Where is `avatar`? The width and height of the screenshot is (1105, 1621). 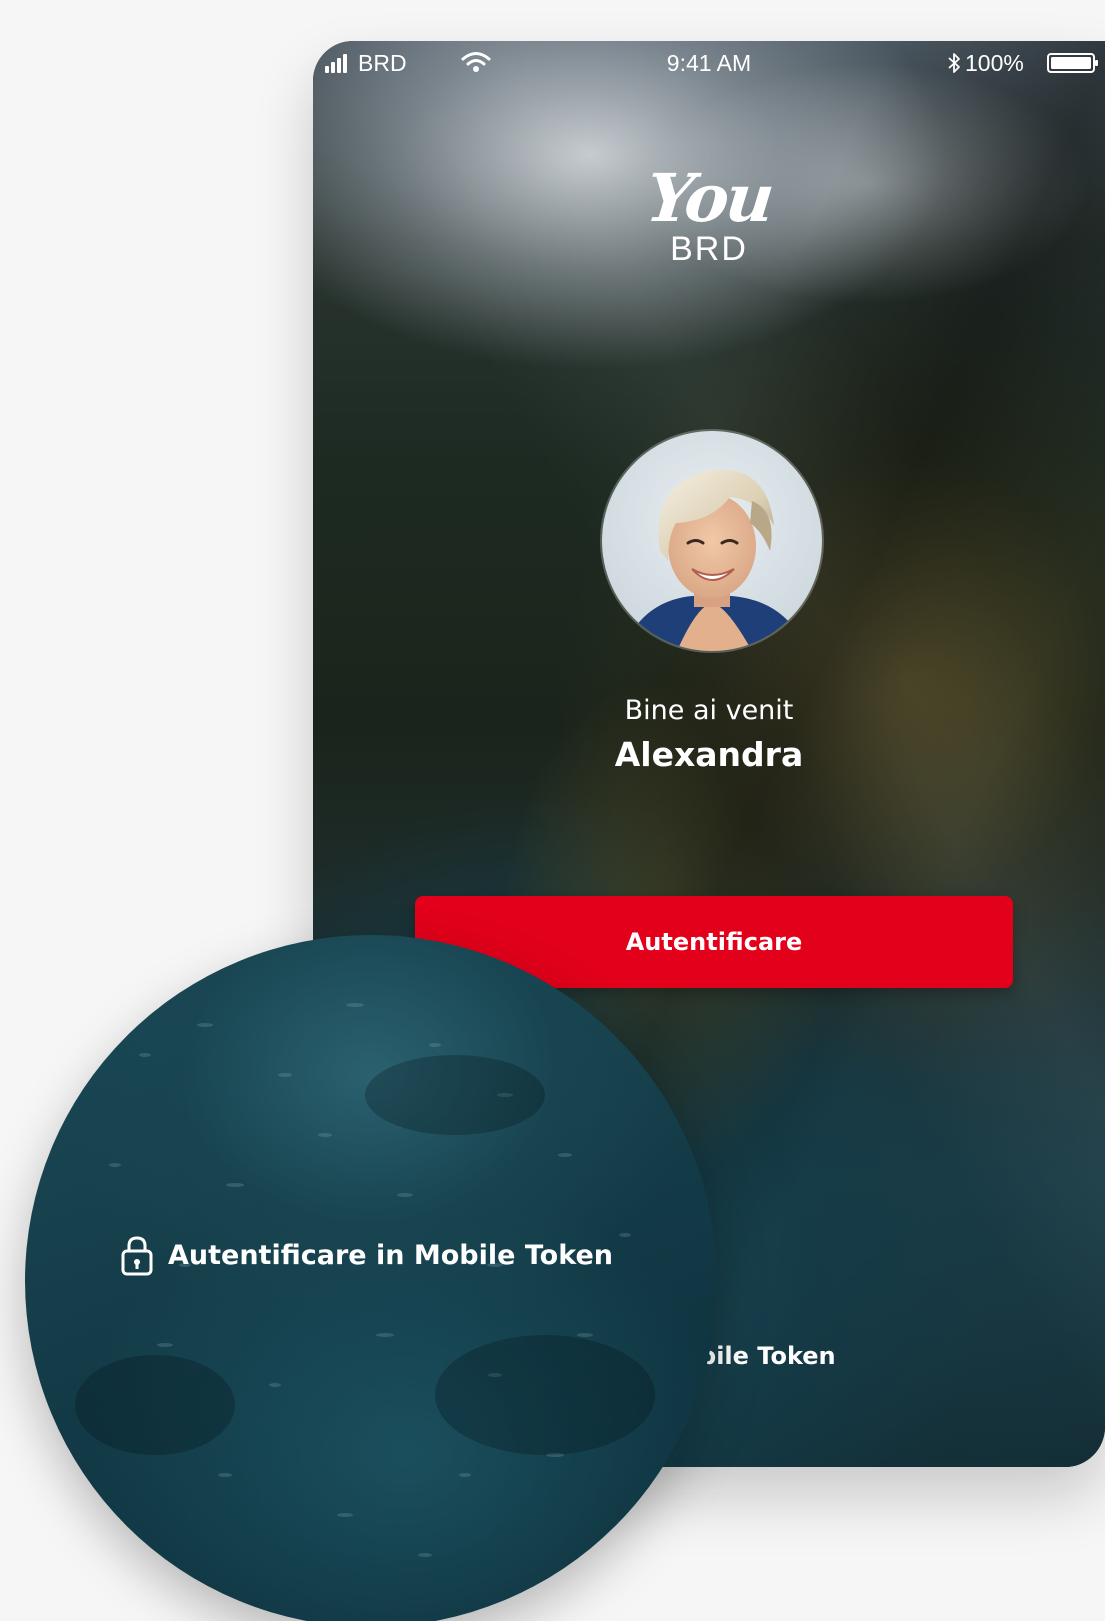 avatar is located at coordinates (712, 541).